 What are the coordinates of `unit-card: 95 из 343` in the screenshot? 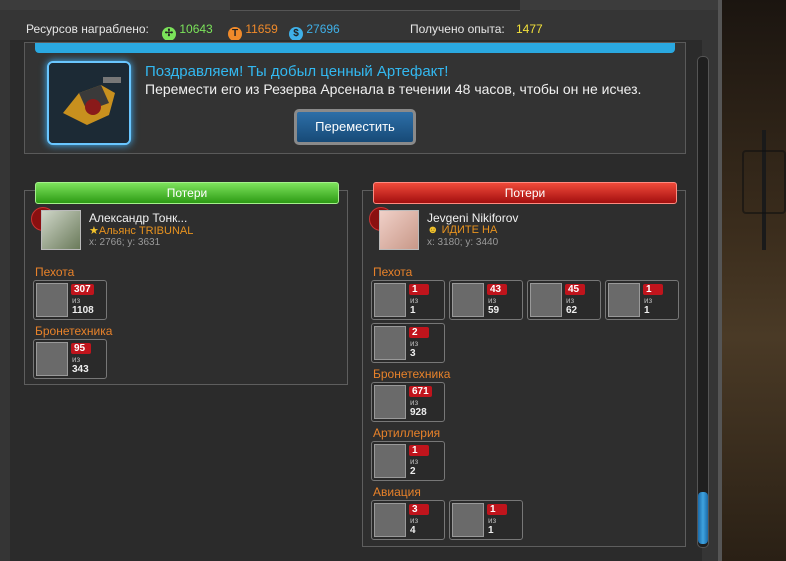 It's located at (70, 359).